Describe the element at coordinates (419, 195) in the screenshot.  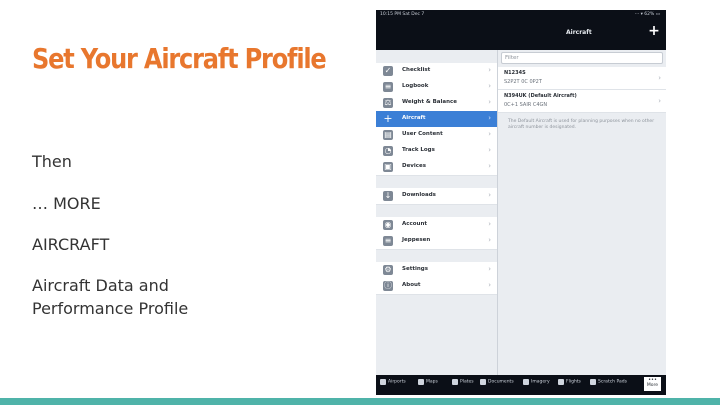
I see `menu-label: Downloads` at that location.